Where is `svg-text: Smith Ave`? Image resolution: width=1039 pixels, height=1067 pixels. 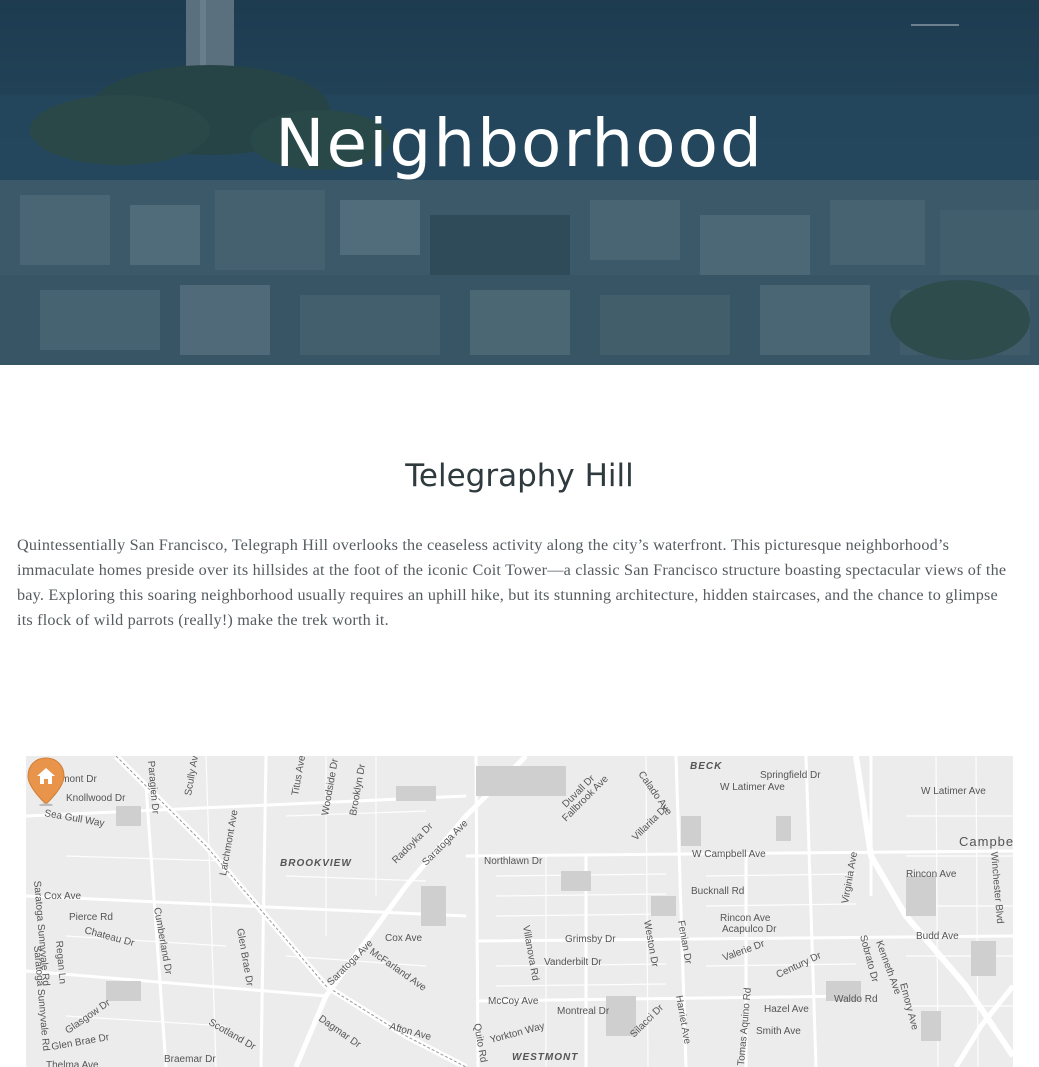 svg-text: Smith Ave is located at coordinates (778, 1031).